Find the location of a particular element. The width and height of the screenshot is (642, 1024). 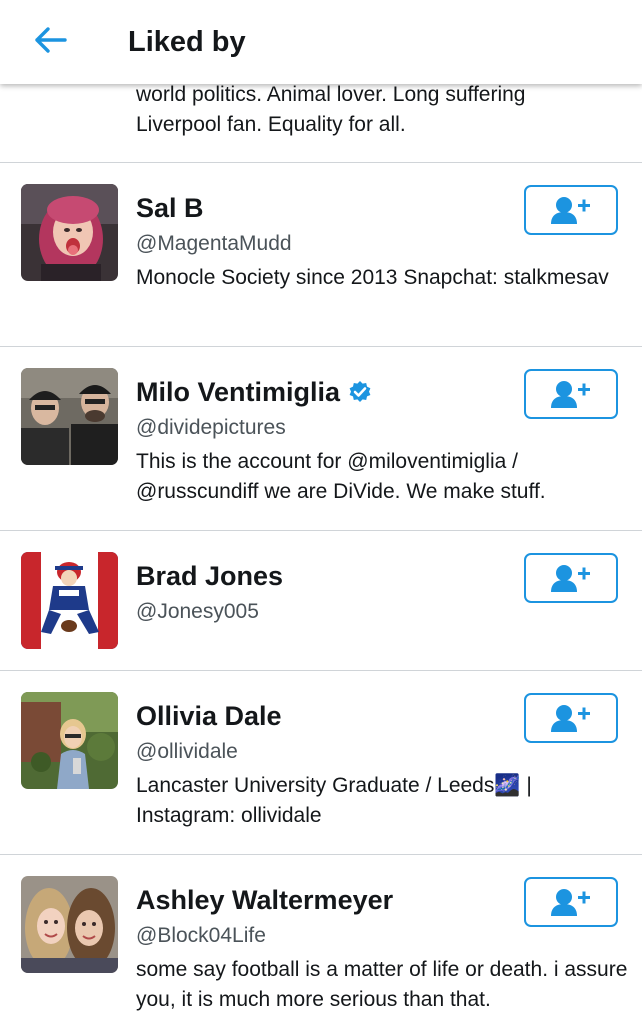

user-handle: @Jonesy005 is located at coordinates (197, 611).